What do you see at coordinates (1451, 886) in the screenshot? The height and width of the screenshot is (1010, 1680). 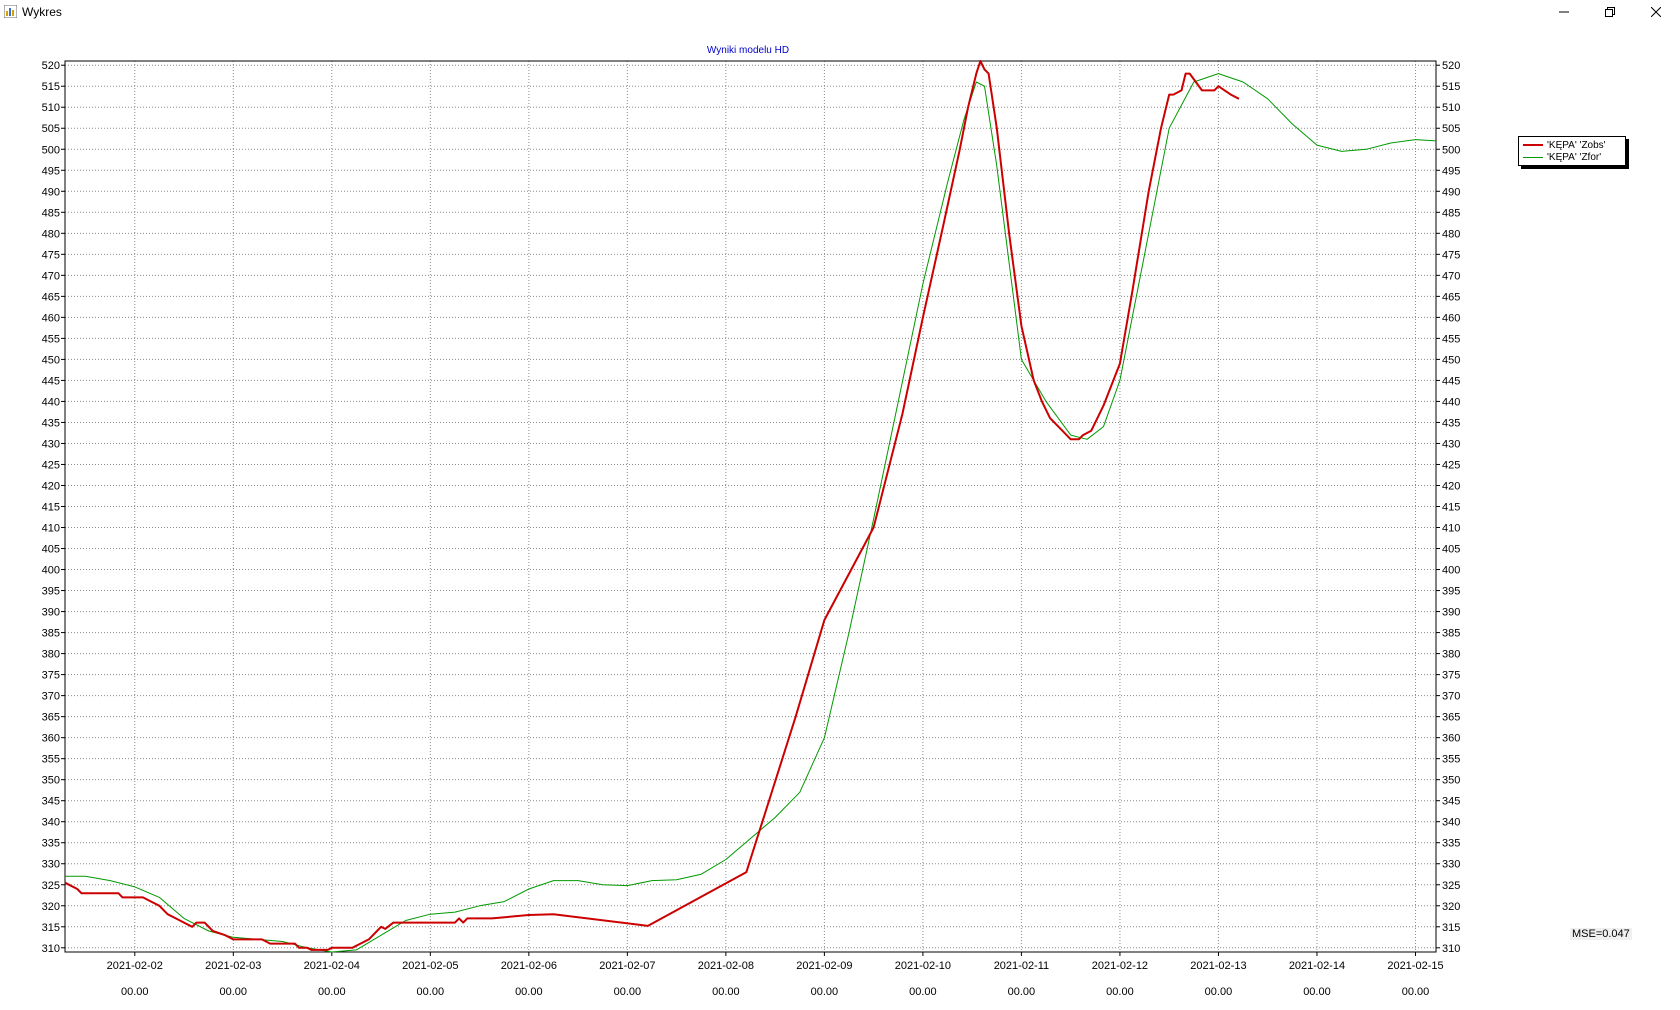 I see `y-tick-label-right: 325` at bounding box center [1451, 886].